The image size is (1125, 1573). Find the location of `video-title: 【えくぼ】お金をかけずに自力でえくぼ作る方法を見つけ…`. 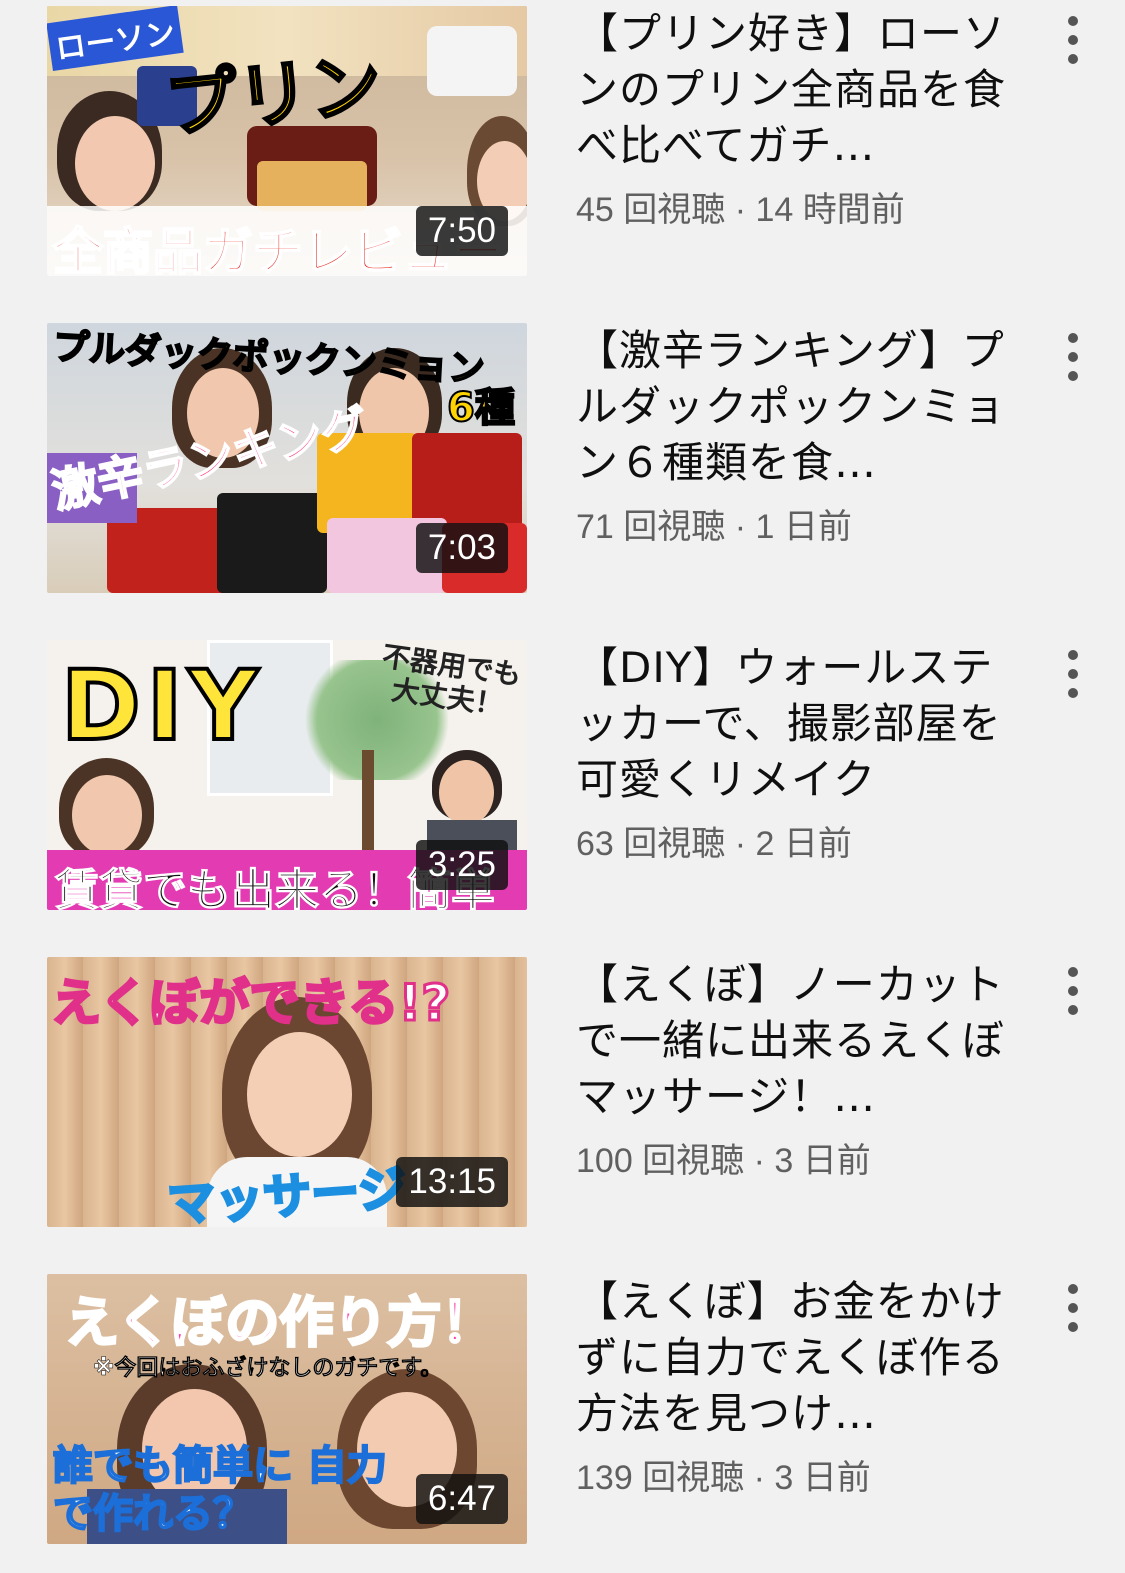

video-title: 【えくぼ】お金をかけずに自力でえくぼ作る方法を見つけ… is located at coordinates (796, 1358).